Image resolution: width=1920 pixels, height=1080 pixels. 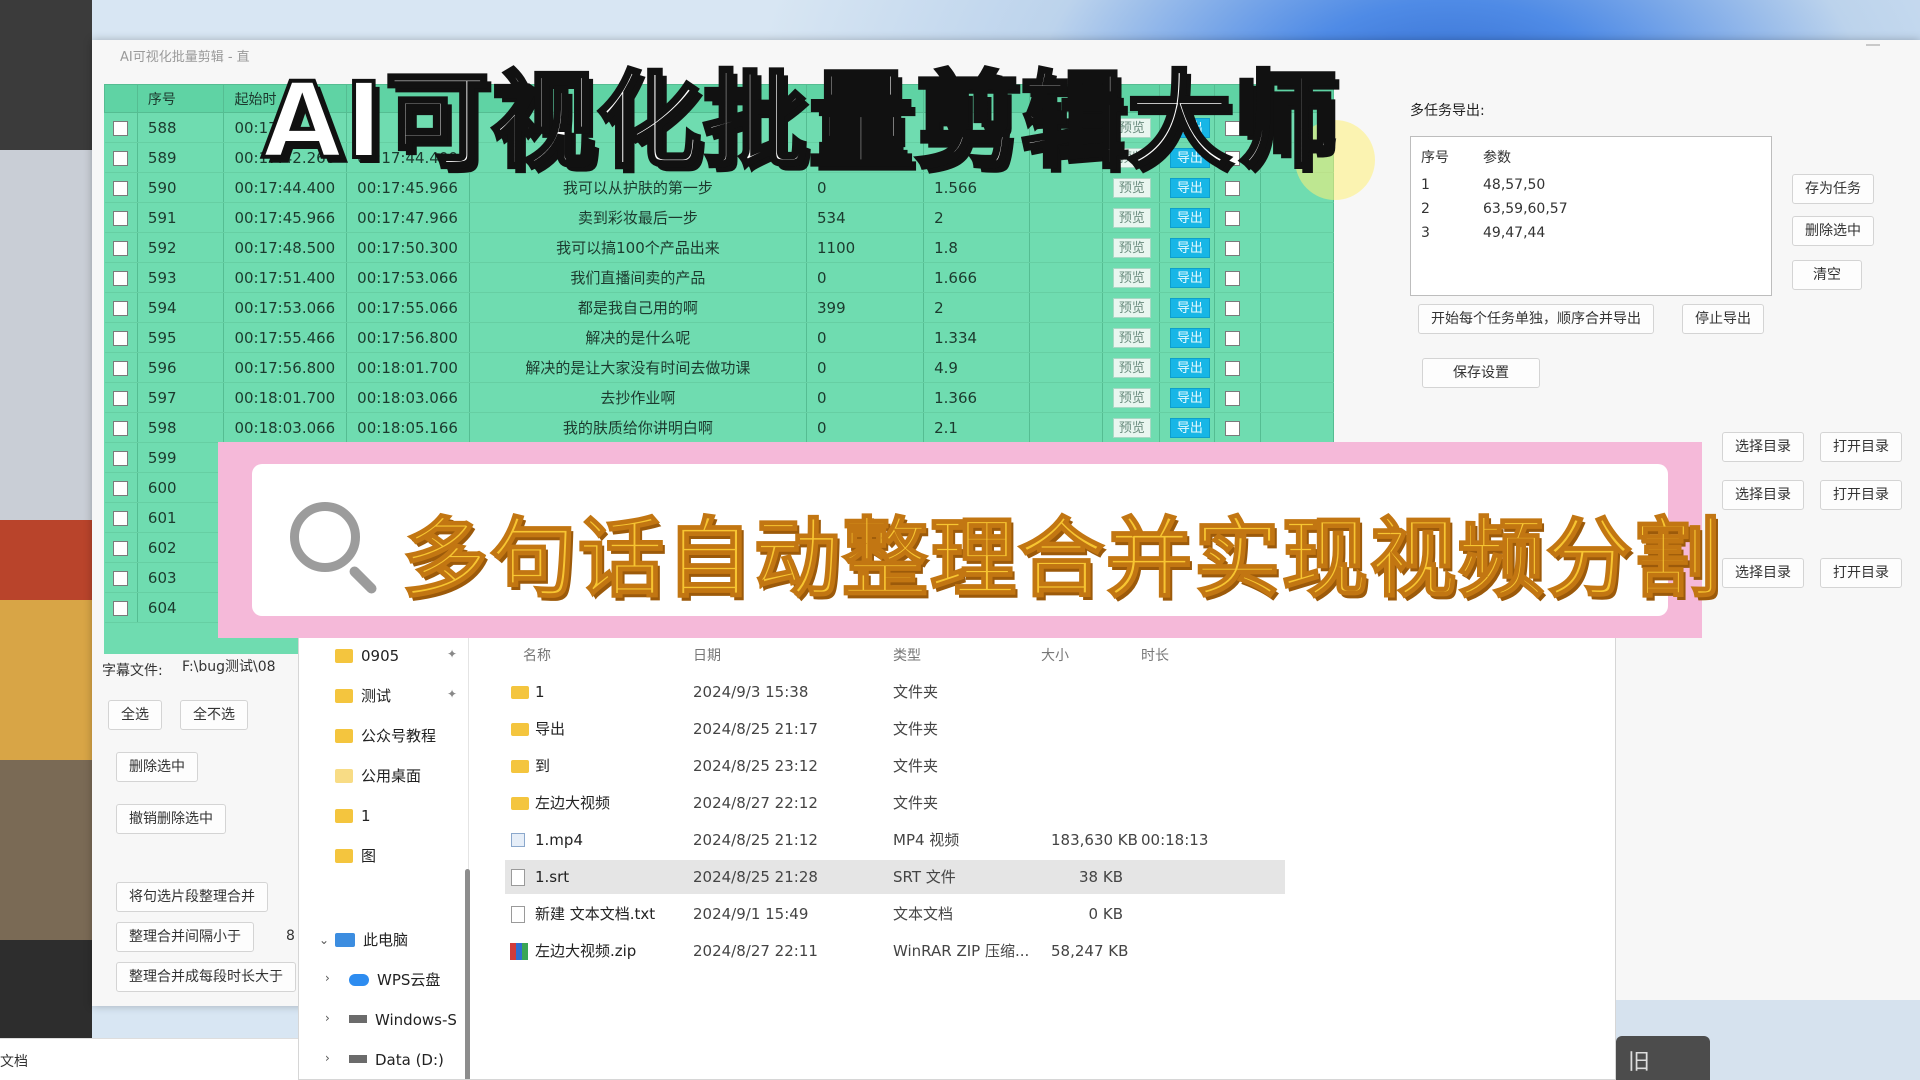 I want to click on task-row: 1 48,57,50, so click(x=1586, y=188).